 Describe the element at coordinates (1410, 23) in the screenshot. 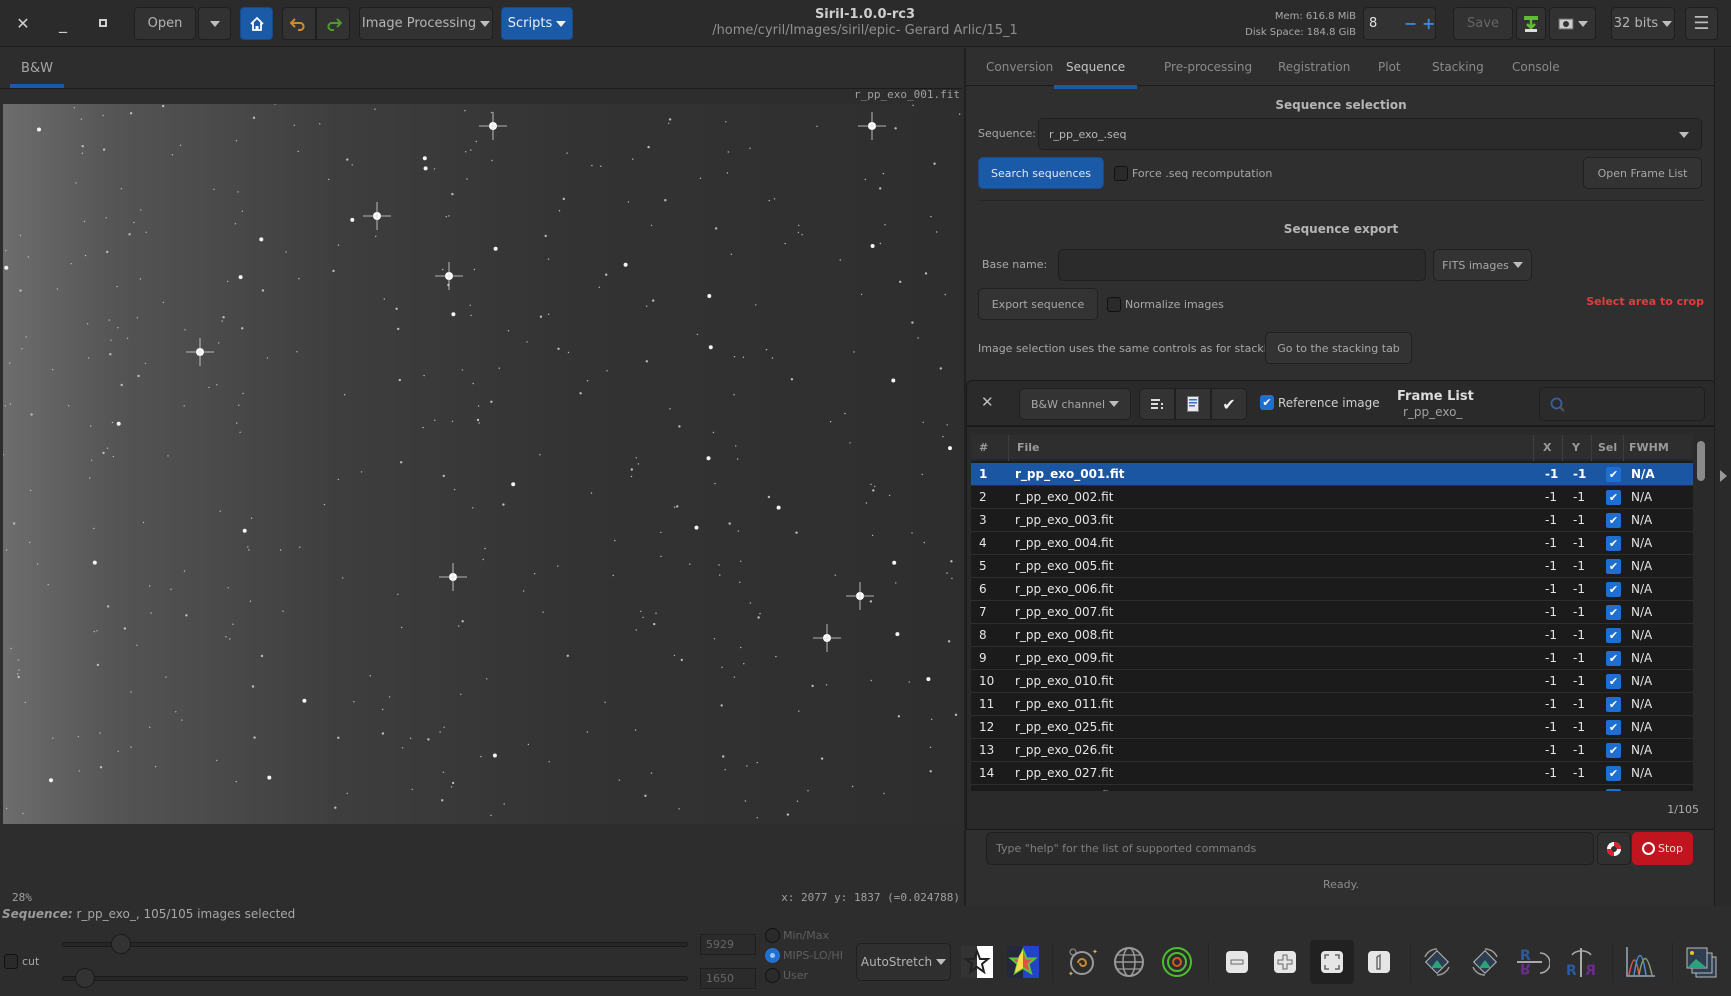

I see `decrement-icon: −` at that location.